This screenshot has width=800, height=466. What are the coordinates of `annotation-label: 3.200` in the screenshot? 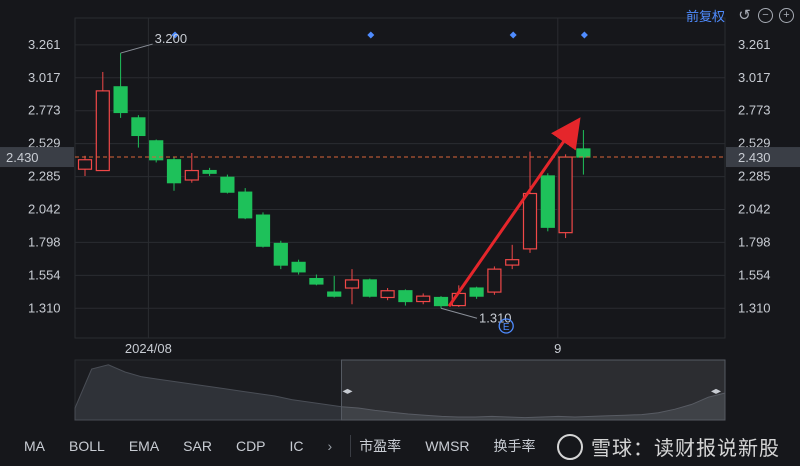 It's located at (171, 38).